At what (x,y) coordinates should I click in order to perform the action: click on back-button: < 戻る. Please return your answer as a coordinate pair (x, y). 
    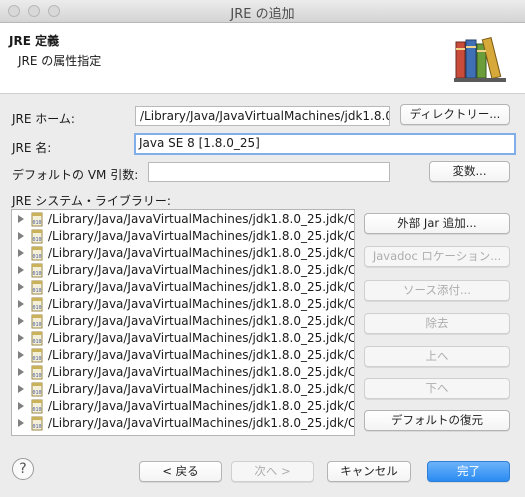
    Looking at the image, I should click on (180, 471).